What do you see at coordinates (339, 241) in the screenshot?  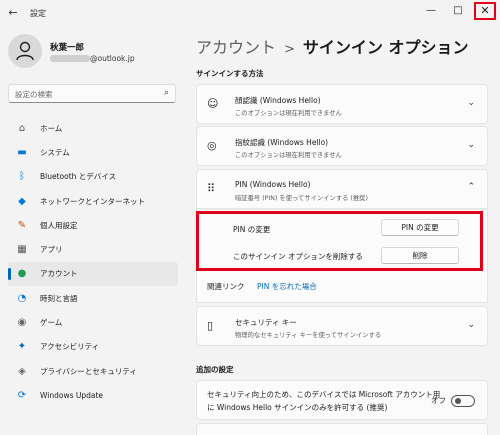 I see `highlight-box` at bounding box center [339, 241].